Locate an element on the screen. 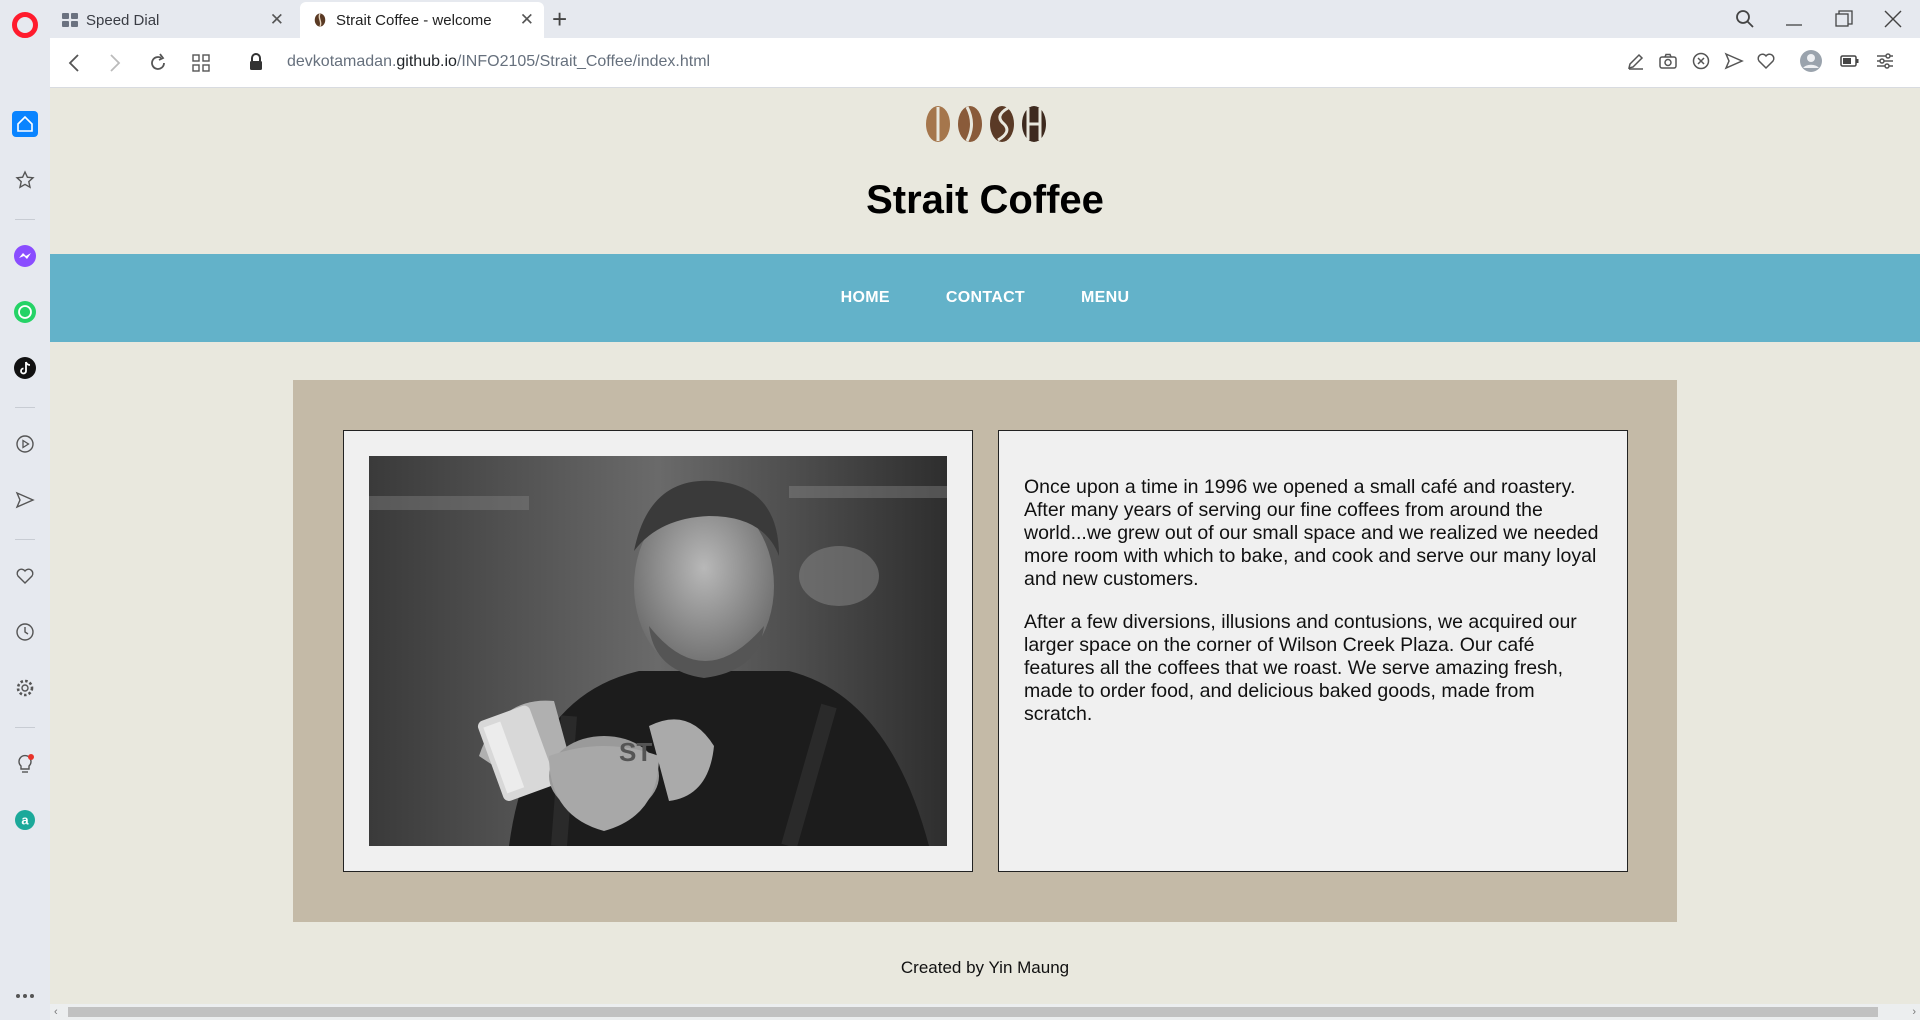 The height and width of the screenshot is (1020, 1920). svg-text: ST is located at coordinates (635, 752).